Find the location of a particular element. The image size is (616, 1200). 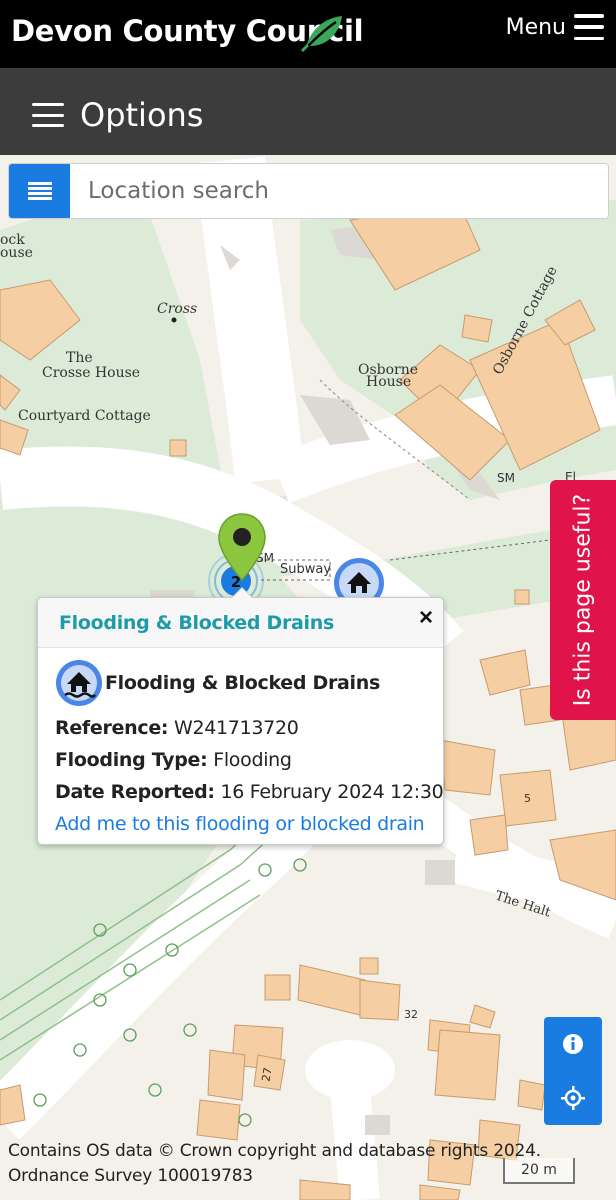

site-header: Devon County Council Menu is located at coordinates (308, 34).